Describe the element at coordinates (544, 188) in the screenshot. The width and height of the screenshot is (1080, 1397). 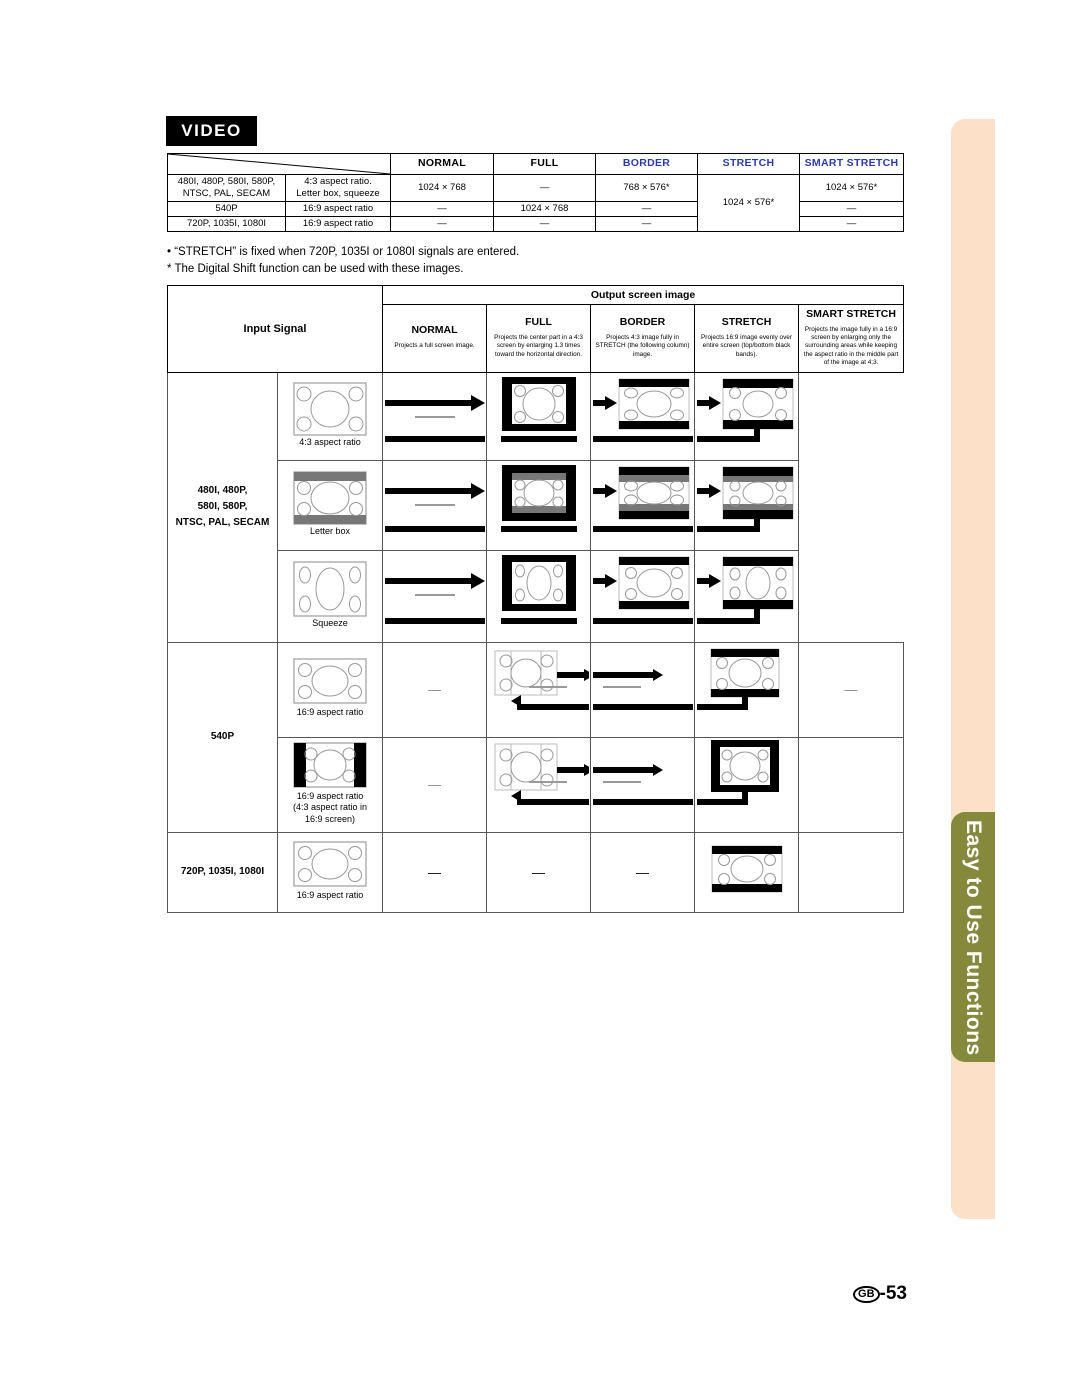
I see `cell-full-1: —` at that location.